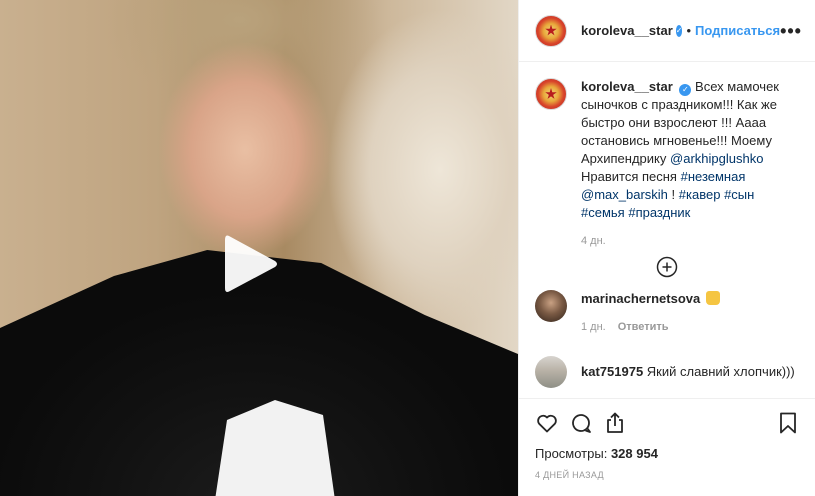  Describe the element at coordinates (720, 371) in the screenshot. I see `comment-text: Який славний хлопчик)))` at that location.